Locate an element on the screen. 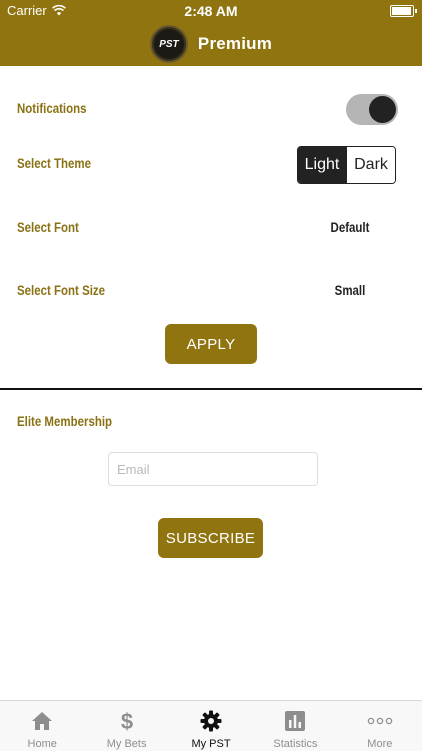  subscribe-button: SUBSCRIBE is located at coordinates (210, 538).